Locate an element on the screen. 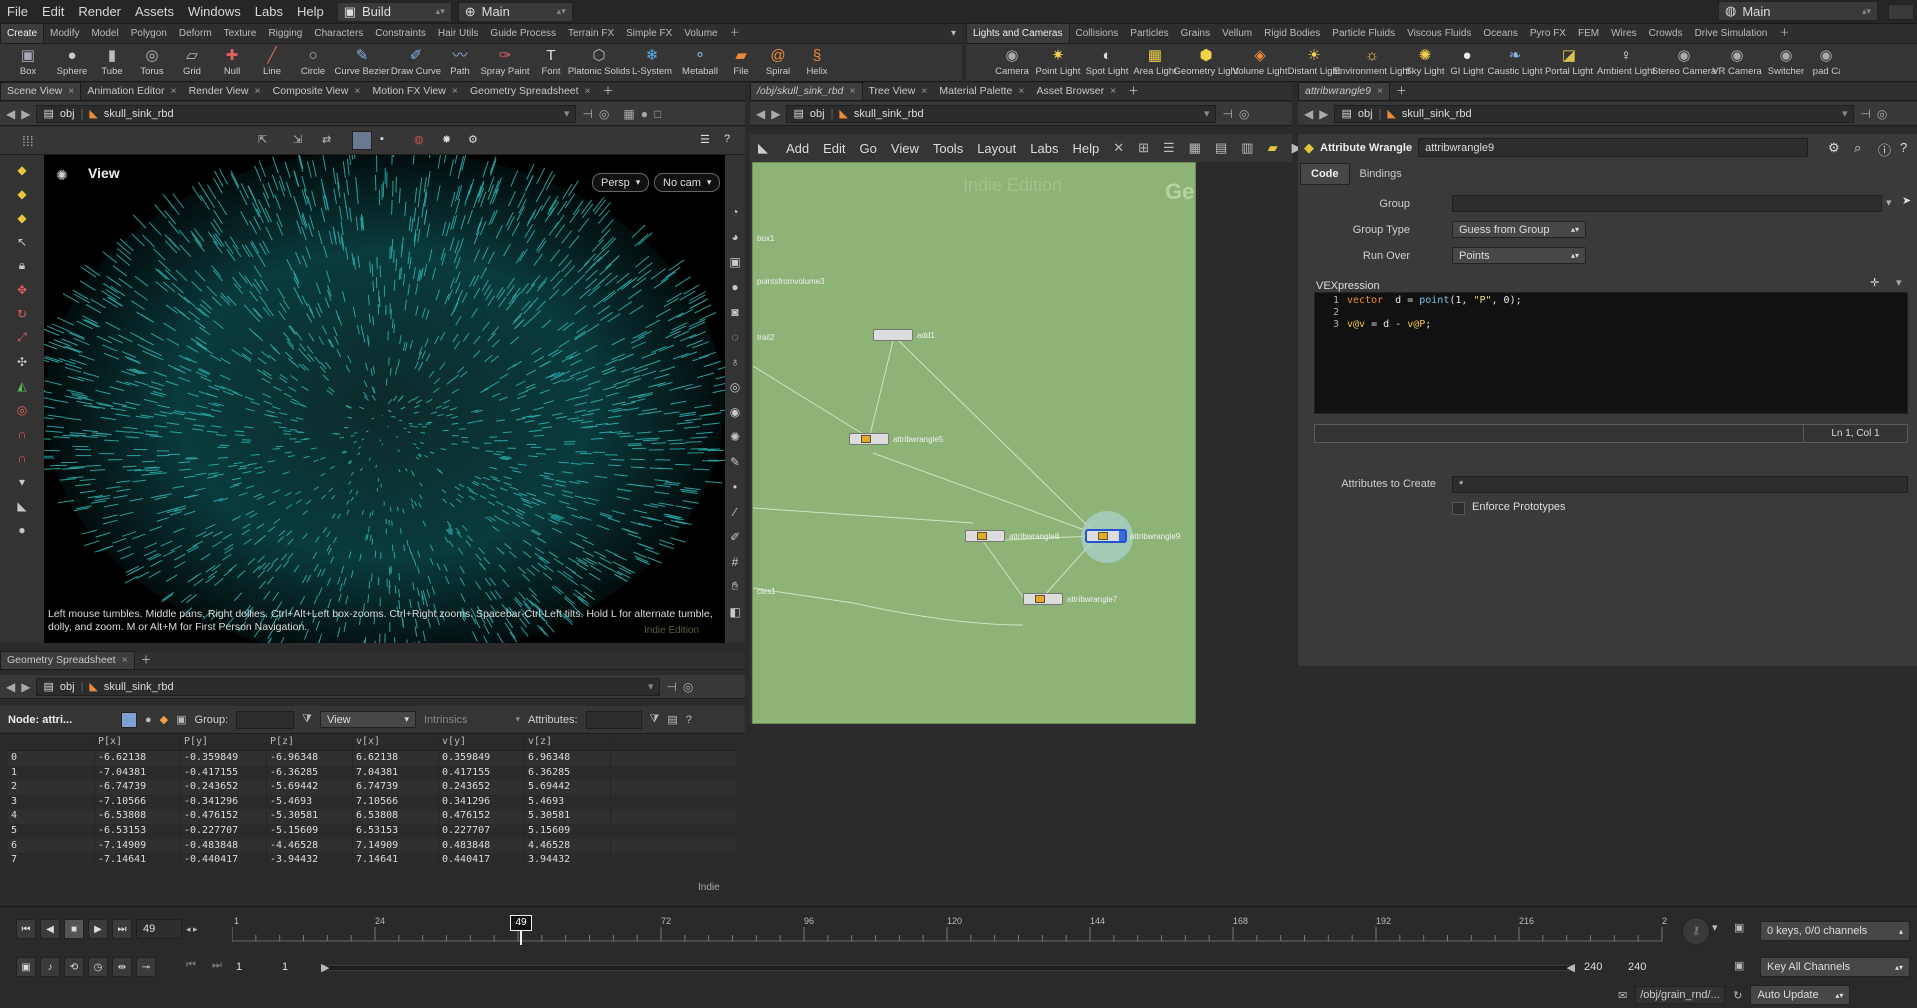  primitives-mode-icon: ◆ is located at coordinates (164, 719).